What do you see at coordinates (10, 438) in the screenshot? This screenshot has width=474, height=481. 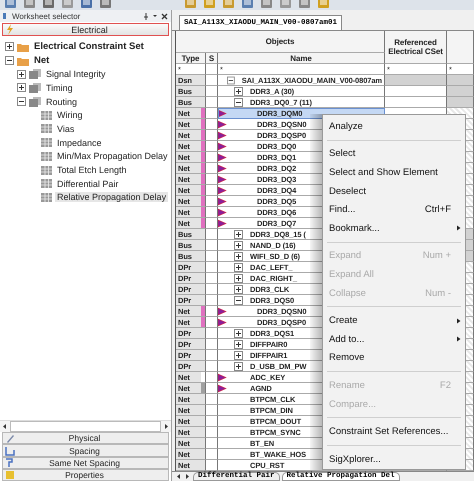 I see `pen-icon` at bounding box center [10, 438].